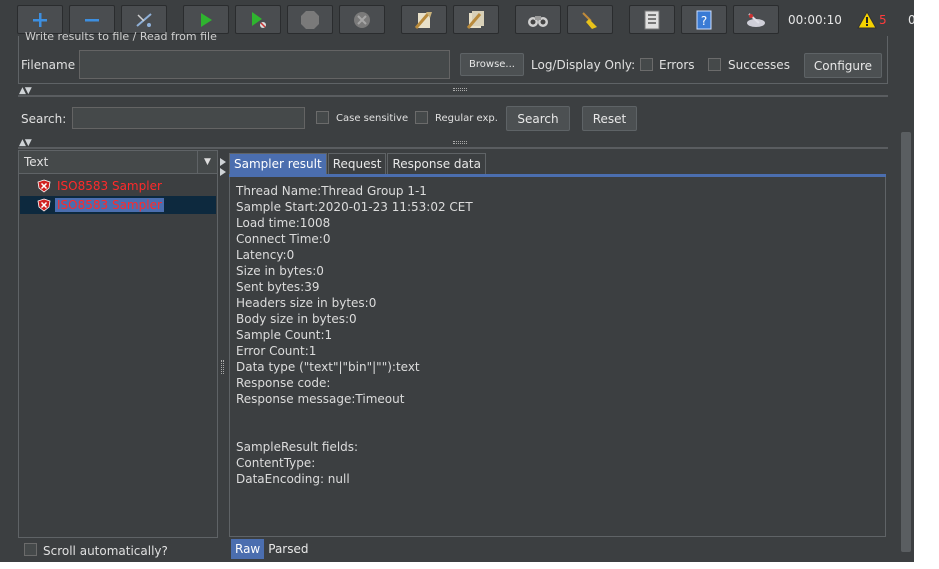 The width and height of the screenshot is (939, 569). What do you see at coordinates (283, 223) in the screenshot?
I see `result-line: Load time:1008` at bounding box center [283, 223].